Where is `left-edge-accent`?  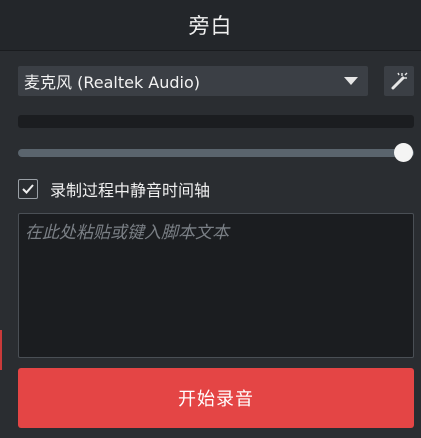
left-edge-accent is located at coordinates (1, 350).